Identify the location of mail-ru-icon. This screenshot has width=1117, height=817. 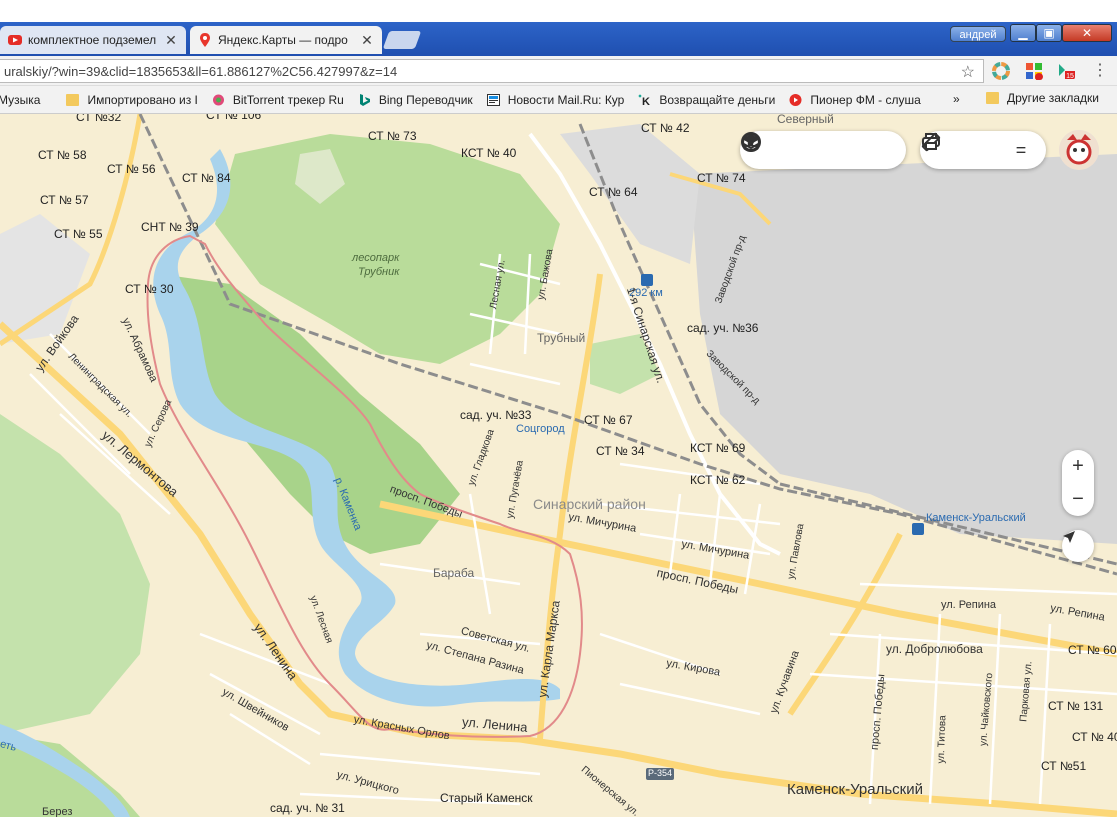
(493, 99).